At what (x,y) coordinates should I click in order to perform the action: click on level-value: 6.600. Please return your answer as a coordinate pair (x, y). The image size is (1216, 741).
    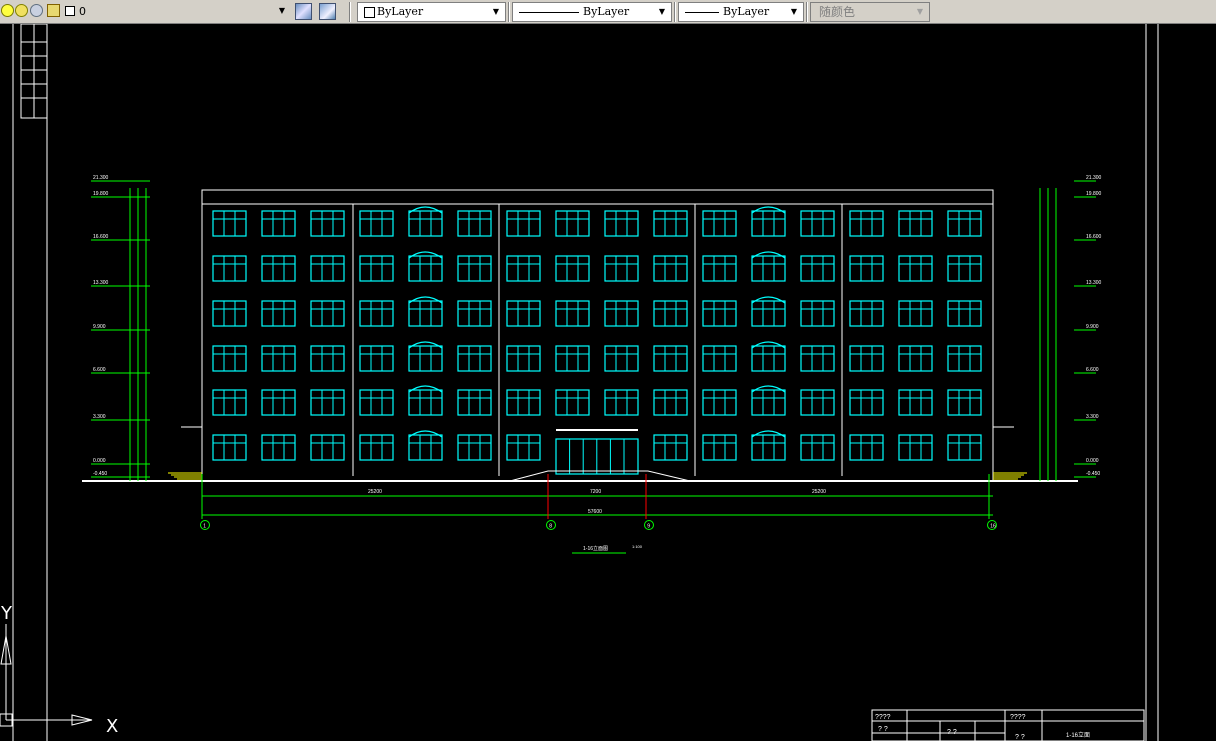
    Looking at the image, I should click on (99, 370).